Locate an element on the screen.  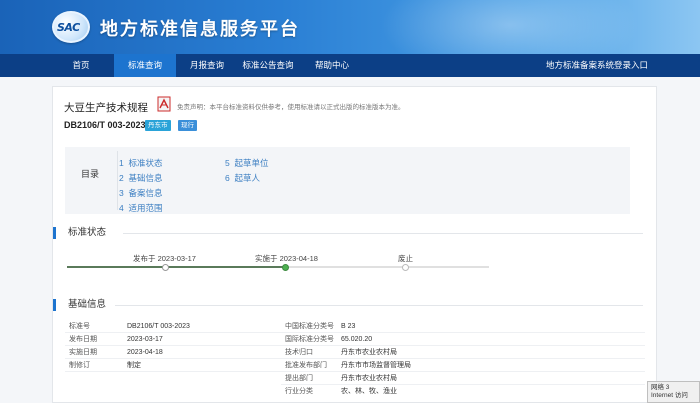
timeline-published-label: 发布于 2023-03-17 is located at coordinates (164, 258).